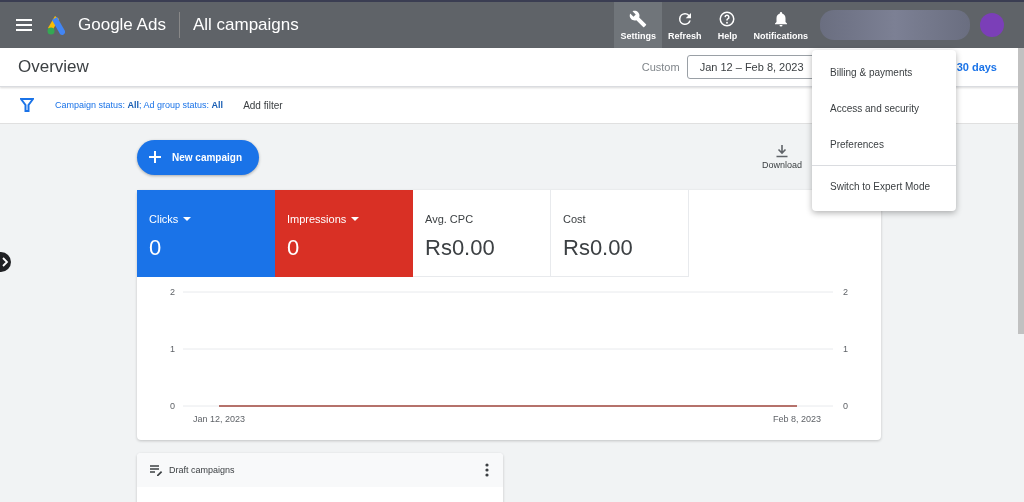 The image size is (1024, 502). I want to click on date-preset-link: 30 days, so click(976, 67).